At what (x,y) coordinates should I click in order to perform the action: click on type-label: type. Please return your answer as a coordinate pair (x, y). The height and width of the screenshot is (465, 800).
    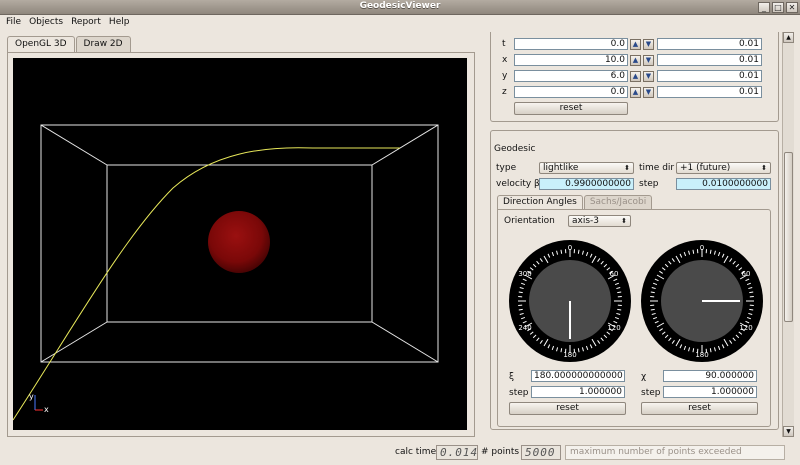
    Looking at the image, I should click on (506, 168).